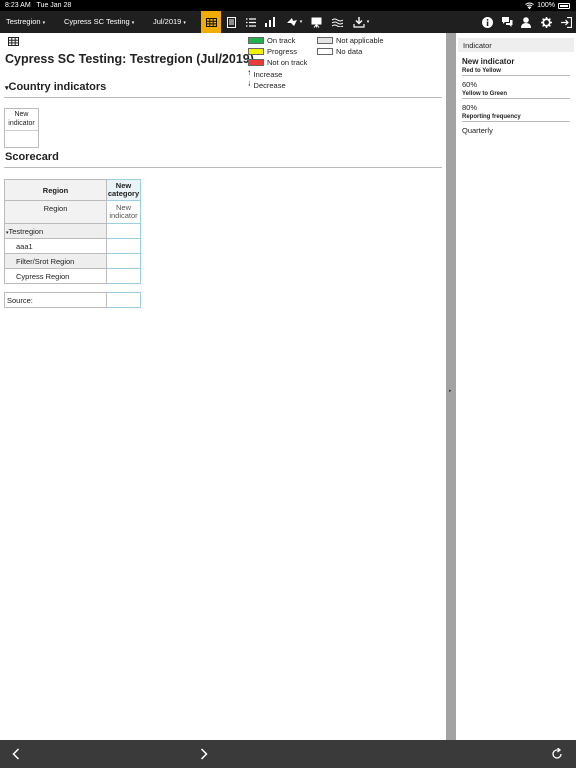  Describe the element at coordinates (55, 231) in the screenshot. I see `region-group-cell: ▾Testregion` at that location.